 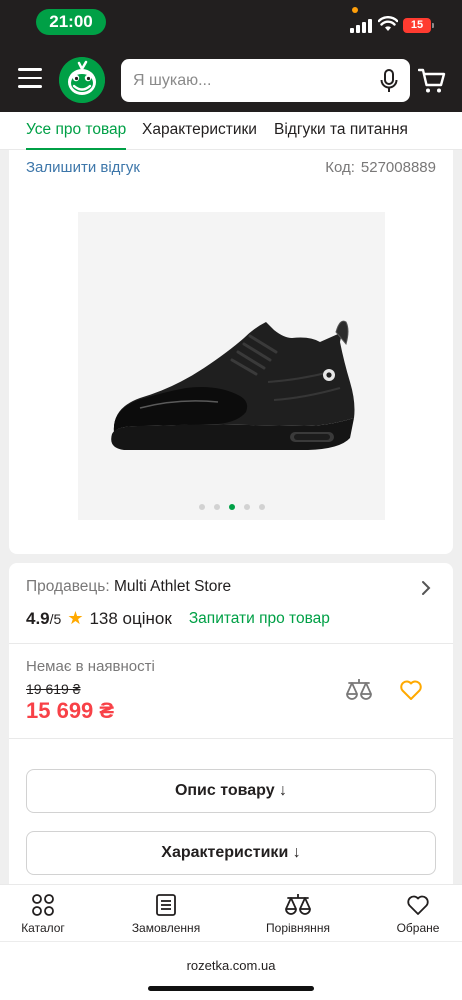 I want to click on status-time: 21:00, so click(x=71, y=22).